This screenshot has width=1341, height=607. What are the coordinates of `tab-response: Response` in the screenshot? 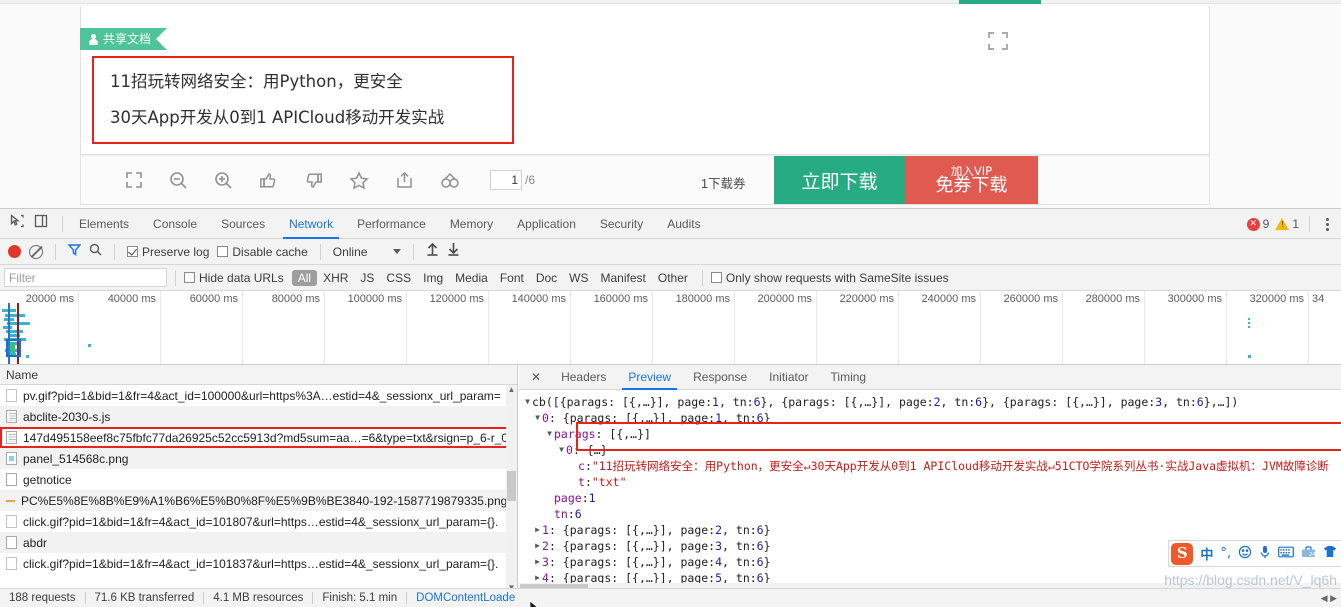 It's located at (720, 377).